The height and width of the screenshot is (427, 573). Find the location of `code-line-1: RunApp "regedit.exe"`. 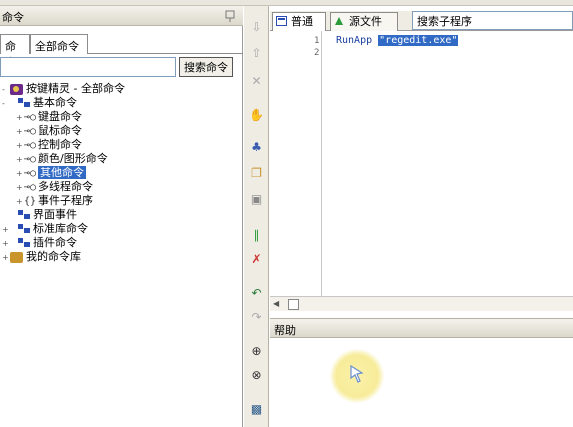

code-line-1: RunApp "regedit.exe" is located at coordinates (397, 40).